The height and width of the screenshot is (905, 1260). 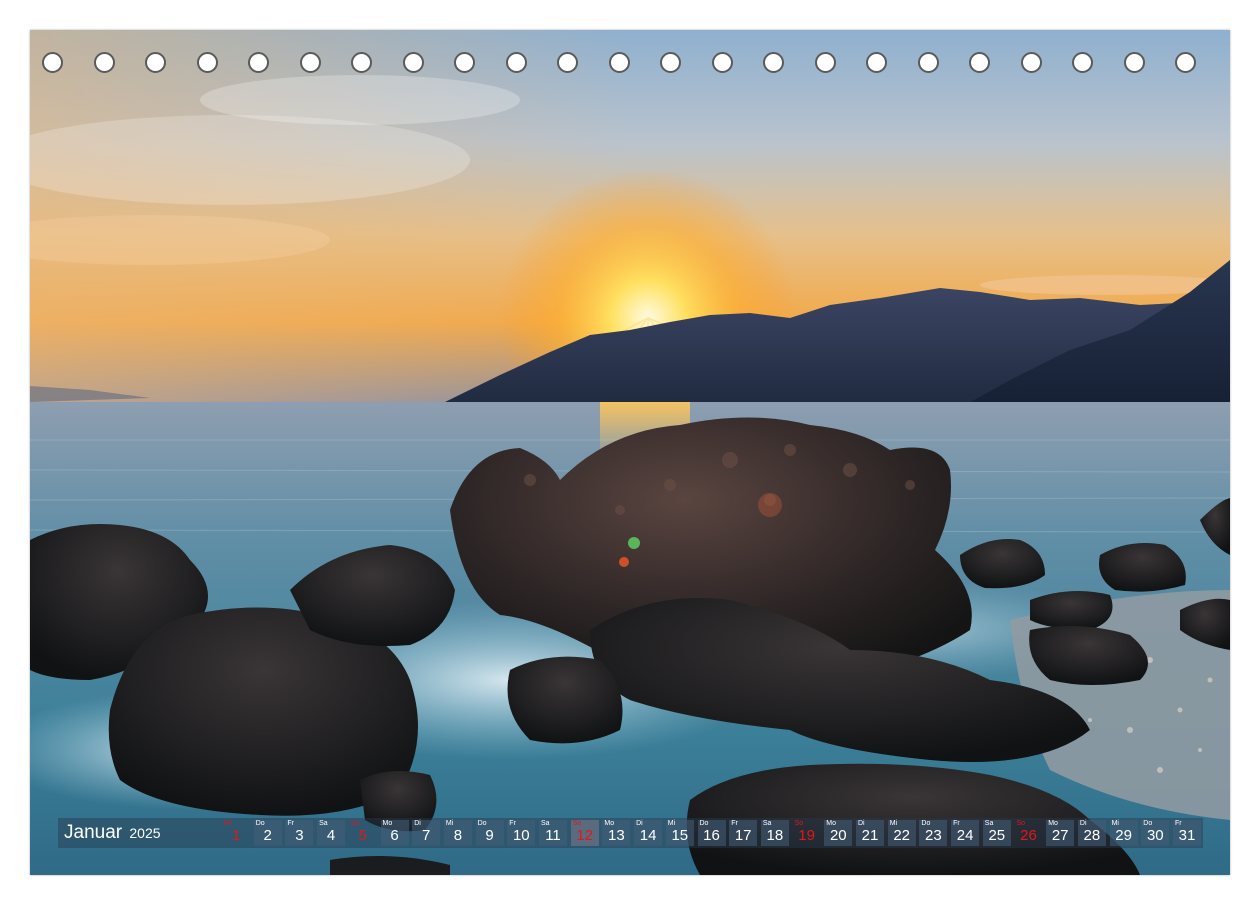 What do you see at coordinates (394, 835) in the screenshot?
I see `day-number: 6` at bounding box center [394, 835].